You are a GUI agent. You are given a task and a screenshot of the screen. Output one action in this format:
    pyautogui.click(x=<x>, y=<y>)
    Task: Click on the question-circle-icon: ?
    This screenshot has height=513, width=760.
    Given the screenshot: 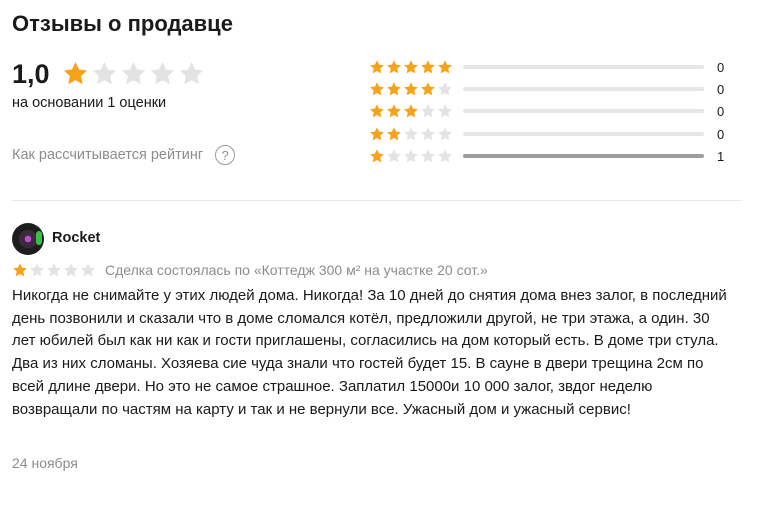 What is the action you would take?
    pyautogui.click(x=225, y=155)
    